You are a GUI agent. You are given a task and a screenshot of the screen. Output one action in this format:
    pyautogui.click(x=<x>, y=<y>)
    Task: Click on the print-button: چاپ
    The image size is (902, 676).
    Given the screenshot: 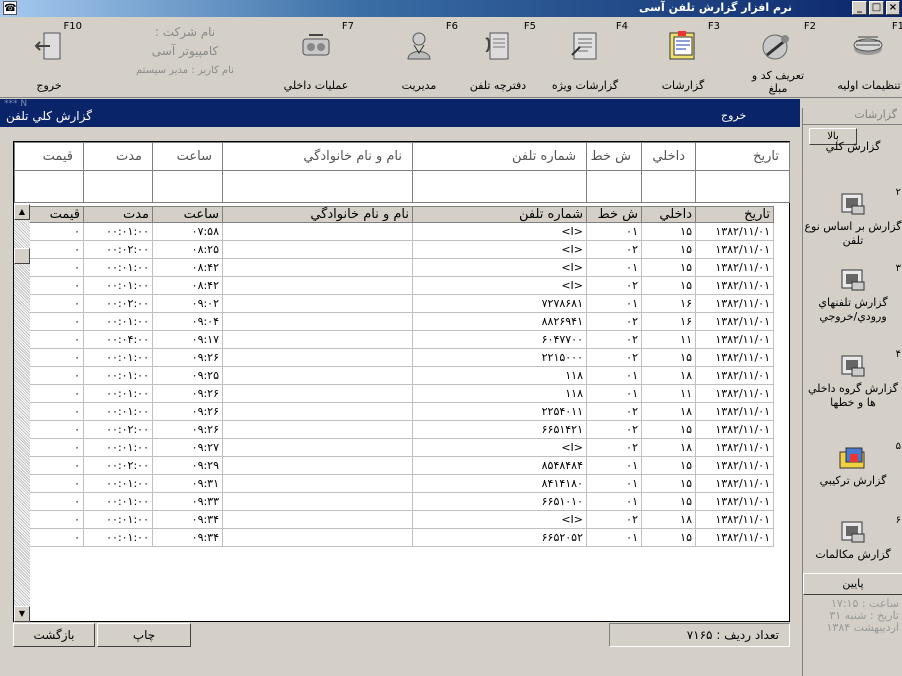 What is the action you would take?
    pyautogui.click(x=144, y=635)
    